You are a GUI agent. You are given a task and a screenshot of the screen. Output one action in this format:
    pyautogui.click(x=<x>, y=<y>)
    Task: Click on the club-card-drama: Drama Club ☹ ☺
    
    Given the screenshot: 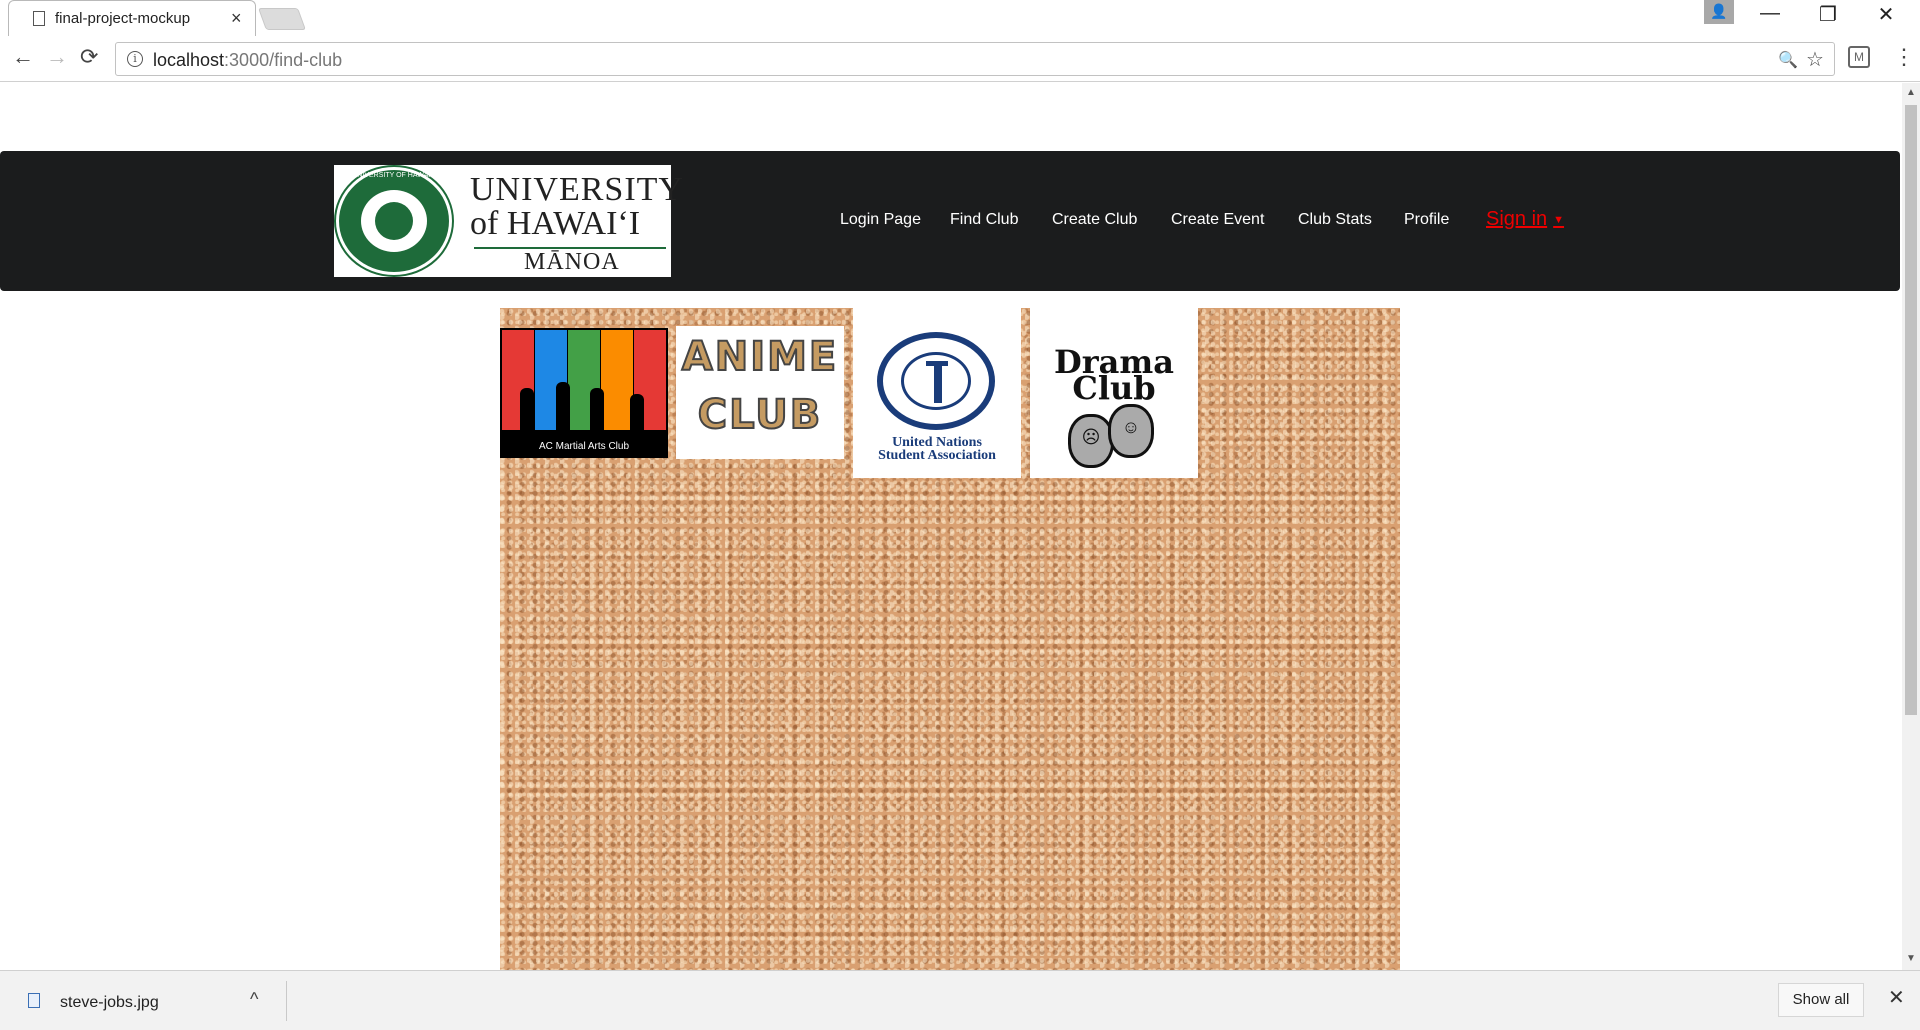 What is the action you would take?
    pyautogui.click(x=1114, y=393)
    